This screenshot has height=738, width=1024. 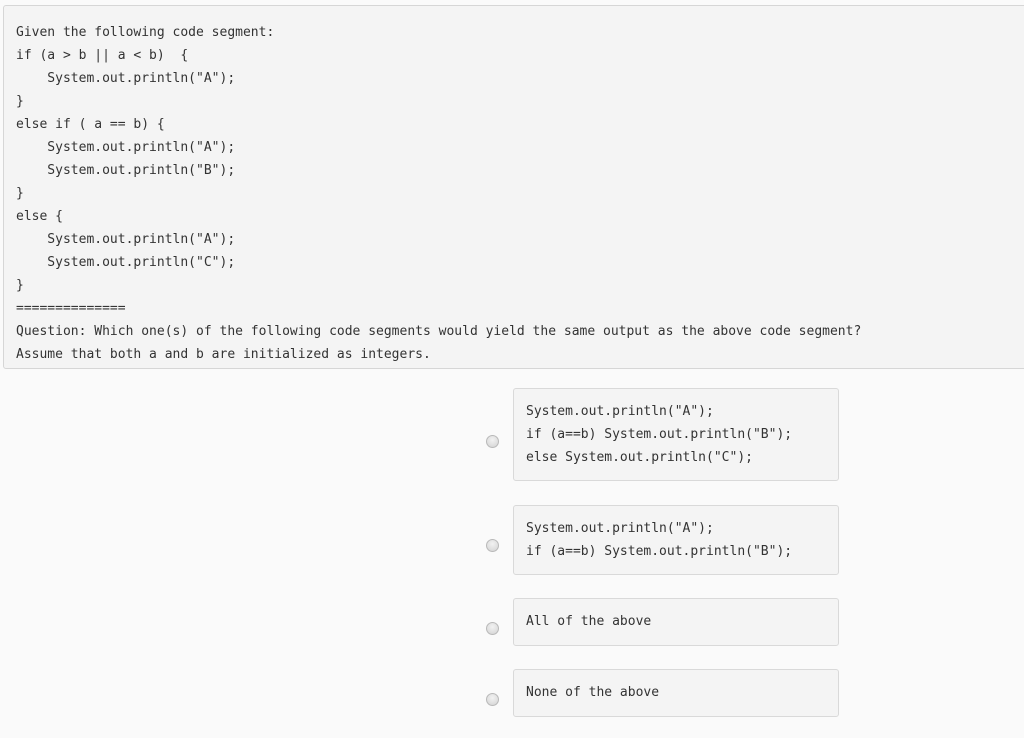 I want to click on question-line: if (a > b || a < b) {, so click(x=102, y=55).